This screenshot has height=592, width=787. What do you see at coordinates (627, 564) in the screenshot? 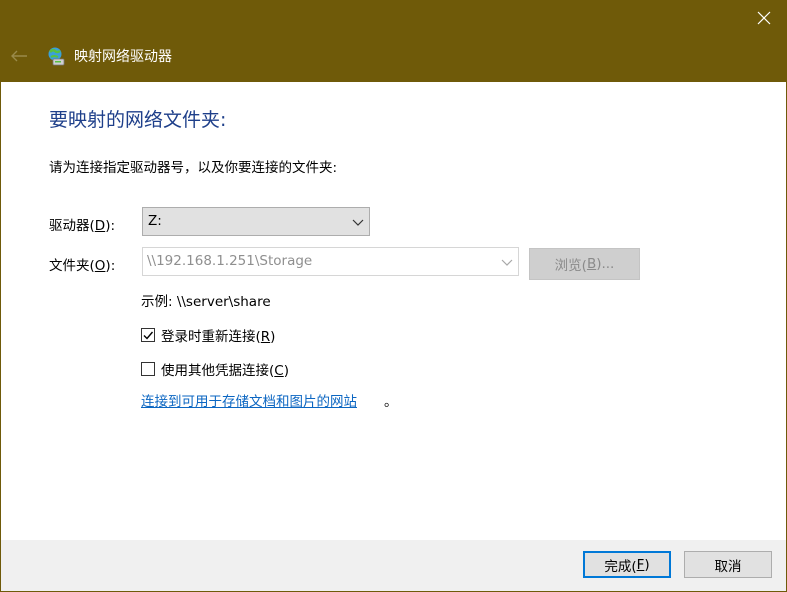
I see `finish-button: 完成(F)` at bounding box center [627, 564].